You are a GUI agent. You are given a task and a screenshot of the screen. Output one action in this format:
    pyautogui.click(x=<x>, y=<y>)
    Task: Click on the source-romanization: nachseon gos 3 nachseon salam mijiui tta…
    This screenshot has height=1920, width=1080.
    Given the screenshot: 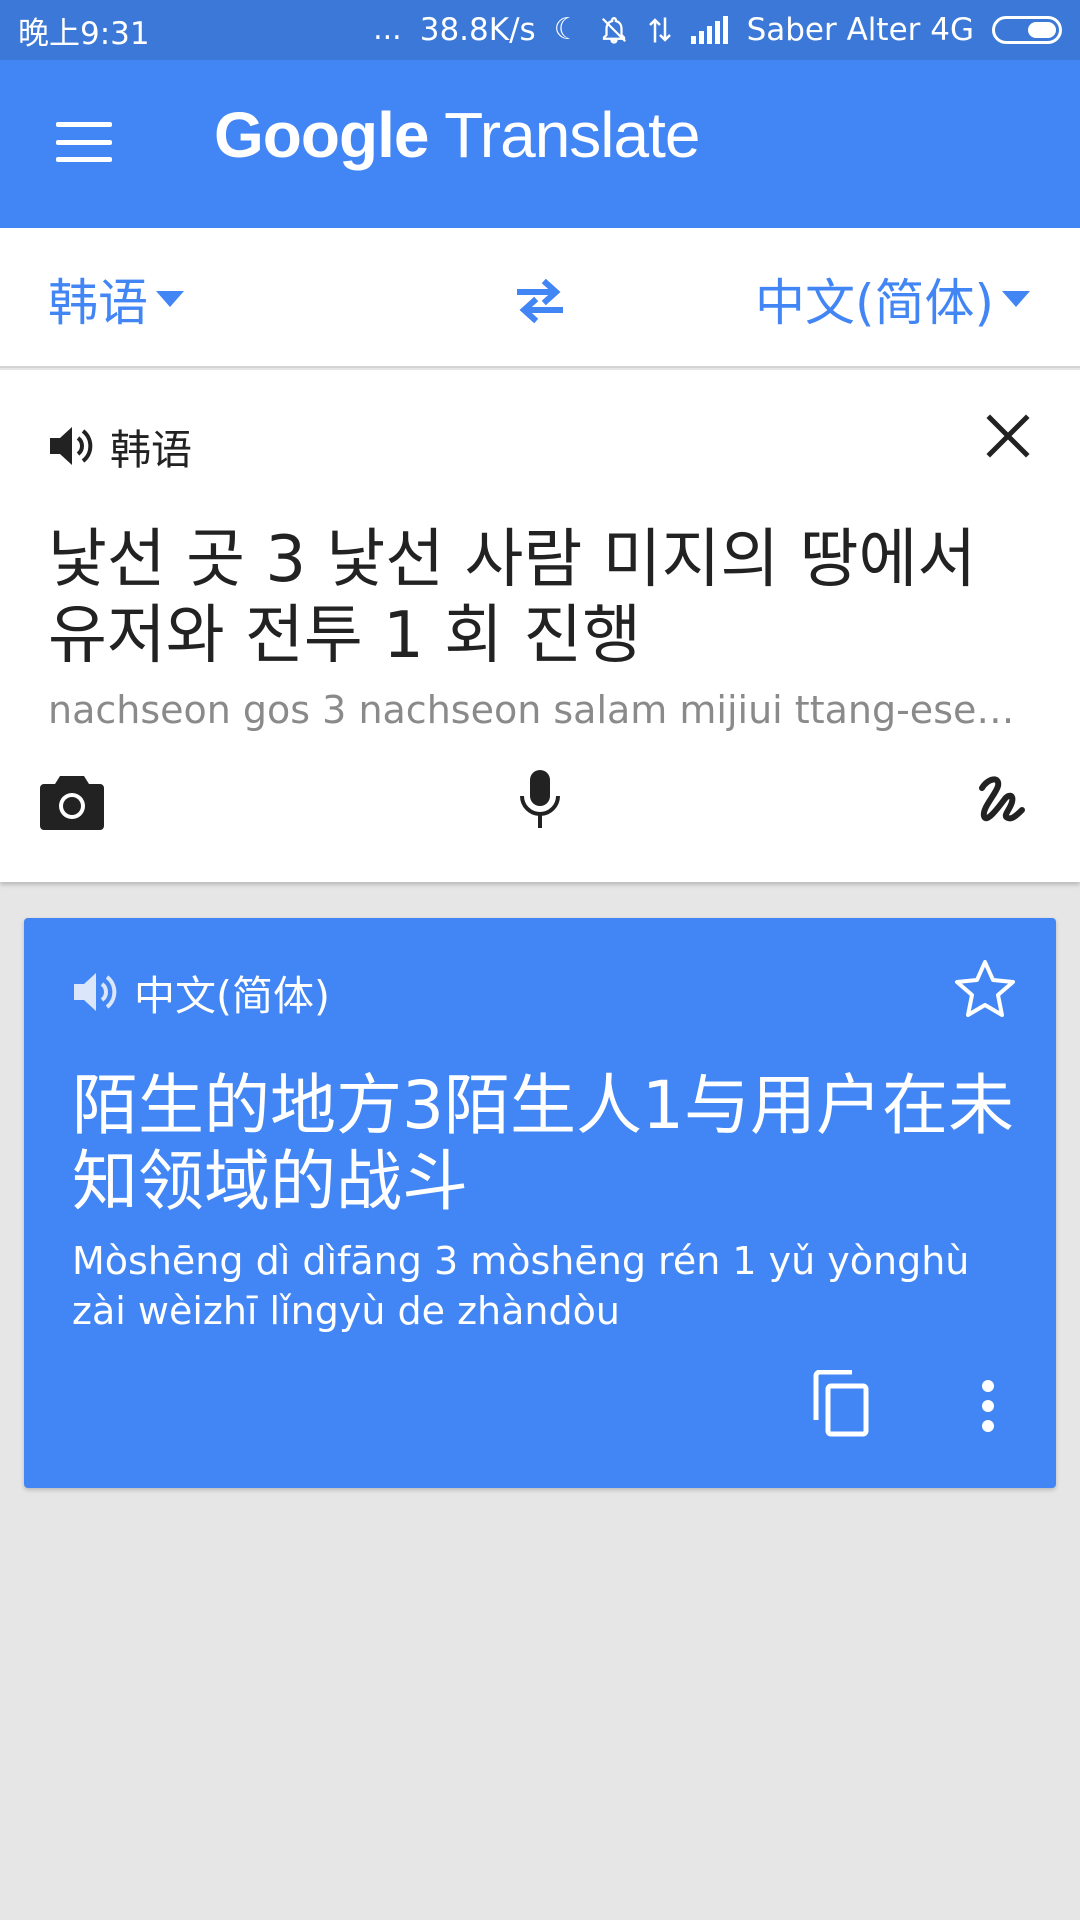 What is the action you would take?
    pyautogui.click(x=538, y=710)
    